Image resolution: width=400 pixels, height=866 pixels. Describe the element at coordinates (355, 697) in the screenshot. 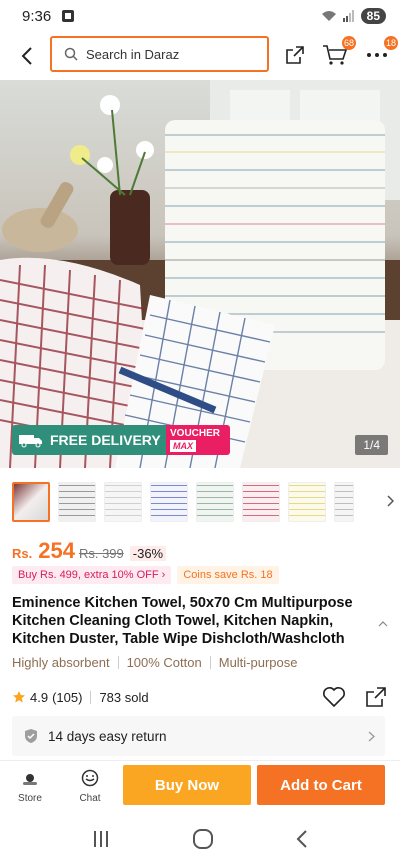

I see `product-actions` at that location.